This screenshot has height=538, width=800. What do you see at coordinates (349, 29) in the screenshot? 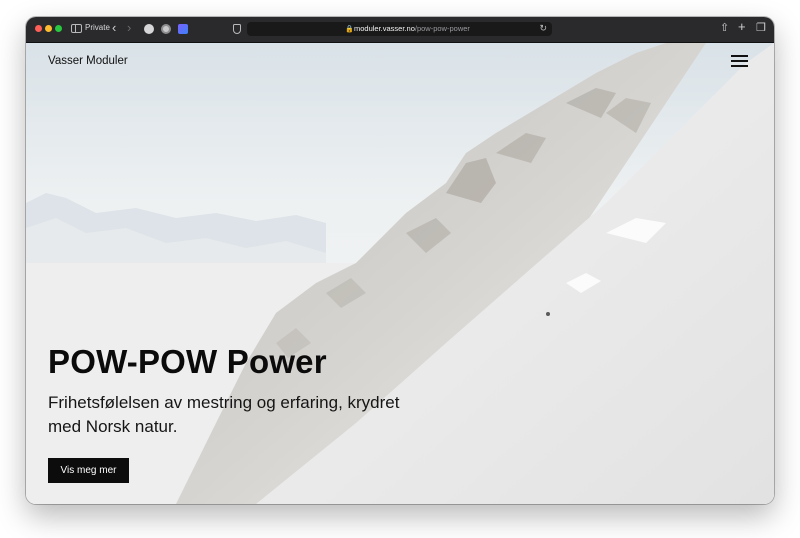
I see `lock-icon: 🔒` at bounding box center [349, 29].